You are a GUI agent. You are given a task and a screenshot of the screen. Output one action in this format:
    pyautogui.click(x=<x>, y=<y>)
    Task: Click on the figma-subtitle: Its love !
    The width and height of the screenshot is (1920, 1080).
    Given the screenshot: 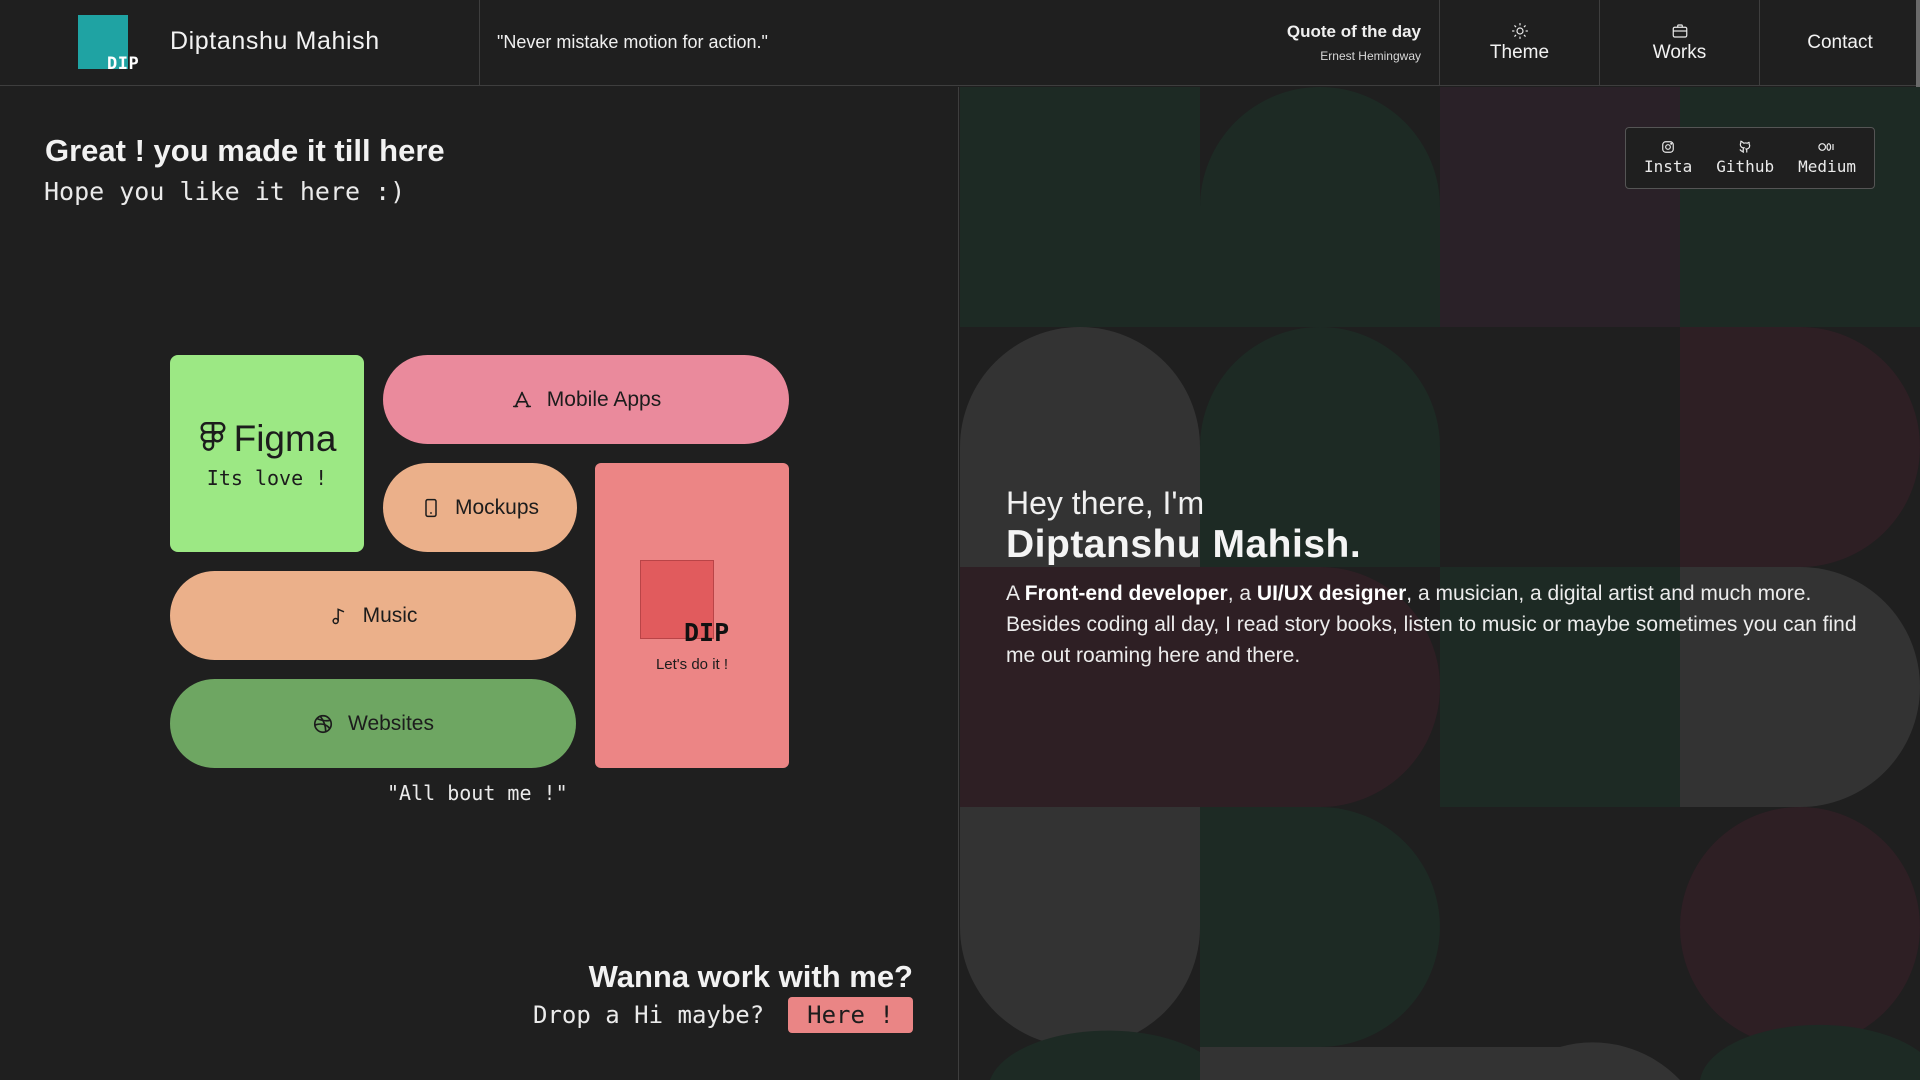 What is the action you would take?
    pyautogui.click(x=267, y=477)
    